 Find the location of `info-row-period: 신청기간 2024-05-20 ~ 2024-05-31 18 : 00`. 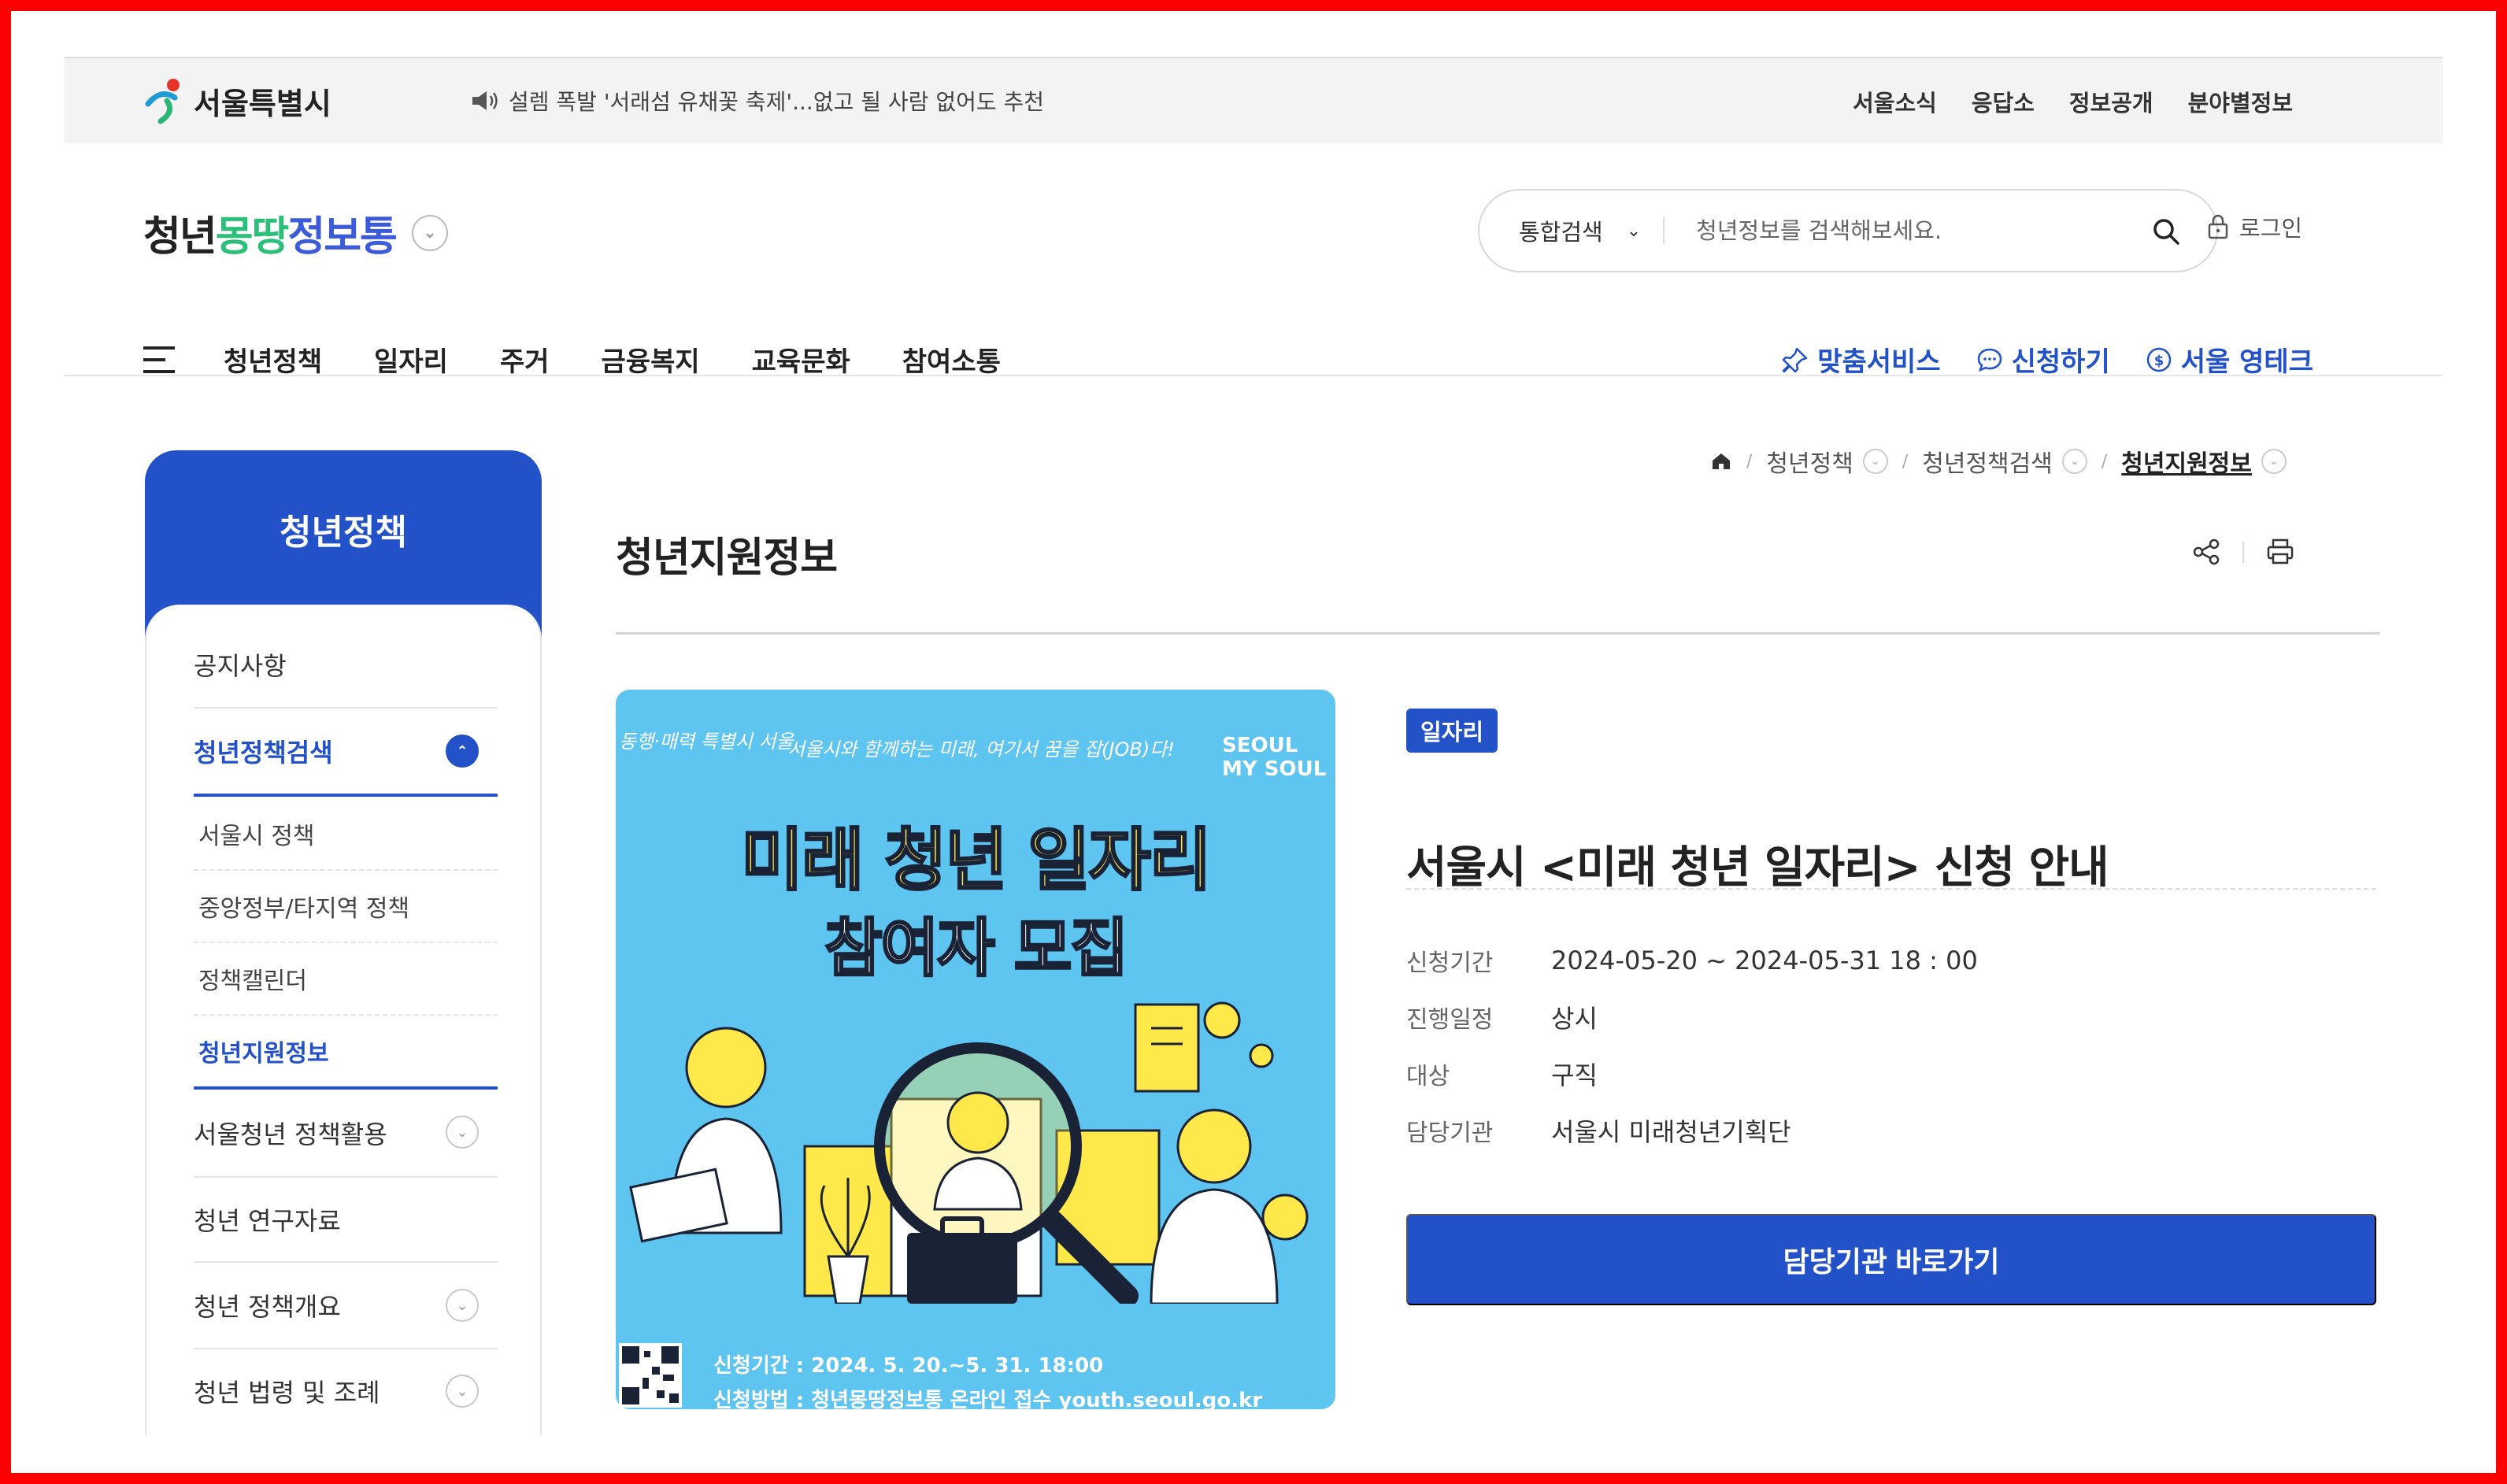

info-row-period: 신청기간 2024-05-20 ~ 2024-05-31 18 : 00 is located at coordinates (1692, 960).